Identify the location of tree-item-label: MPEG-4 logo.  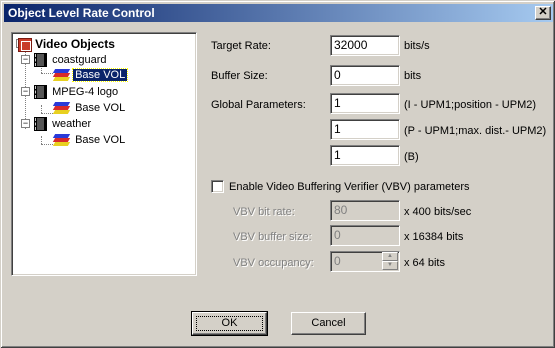
(85, 92).